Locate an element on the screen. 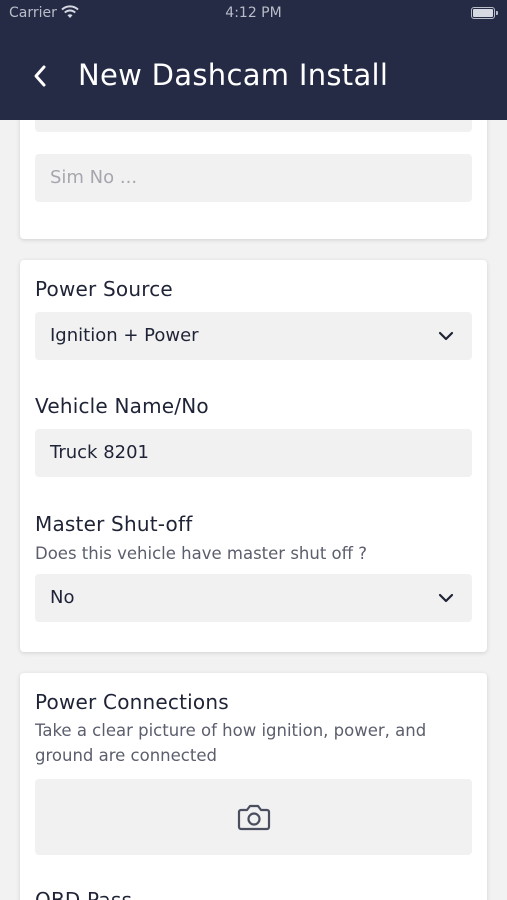 Image resolution: width=507 pixels, height=900 pixels. nav-bar: New Dashcam Install is located at coordinates (253, 77).